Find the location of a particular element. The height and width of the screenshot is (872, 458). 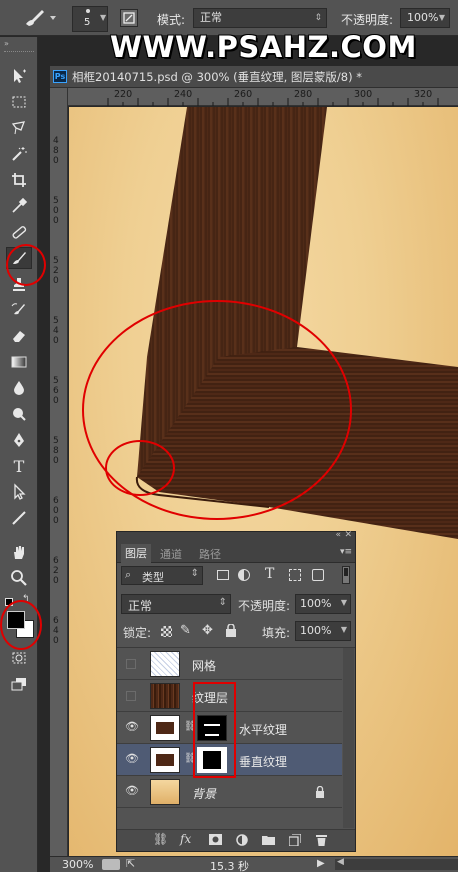

layer-opacity-label: 不透明度: is located at coordinates (264, 606).